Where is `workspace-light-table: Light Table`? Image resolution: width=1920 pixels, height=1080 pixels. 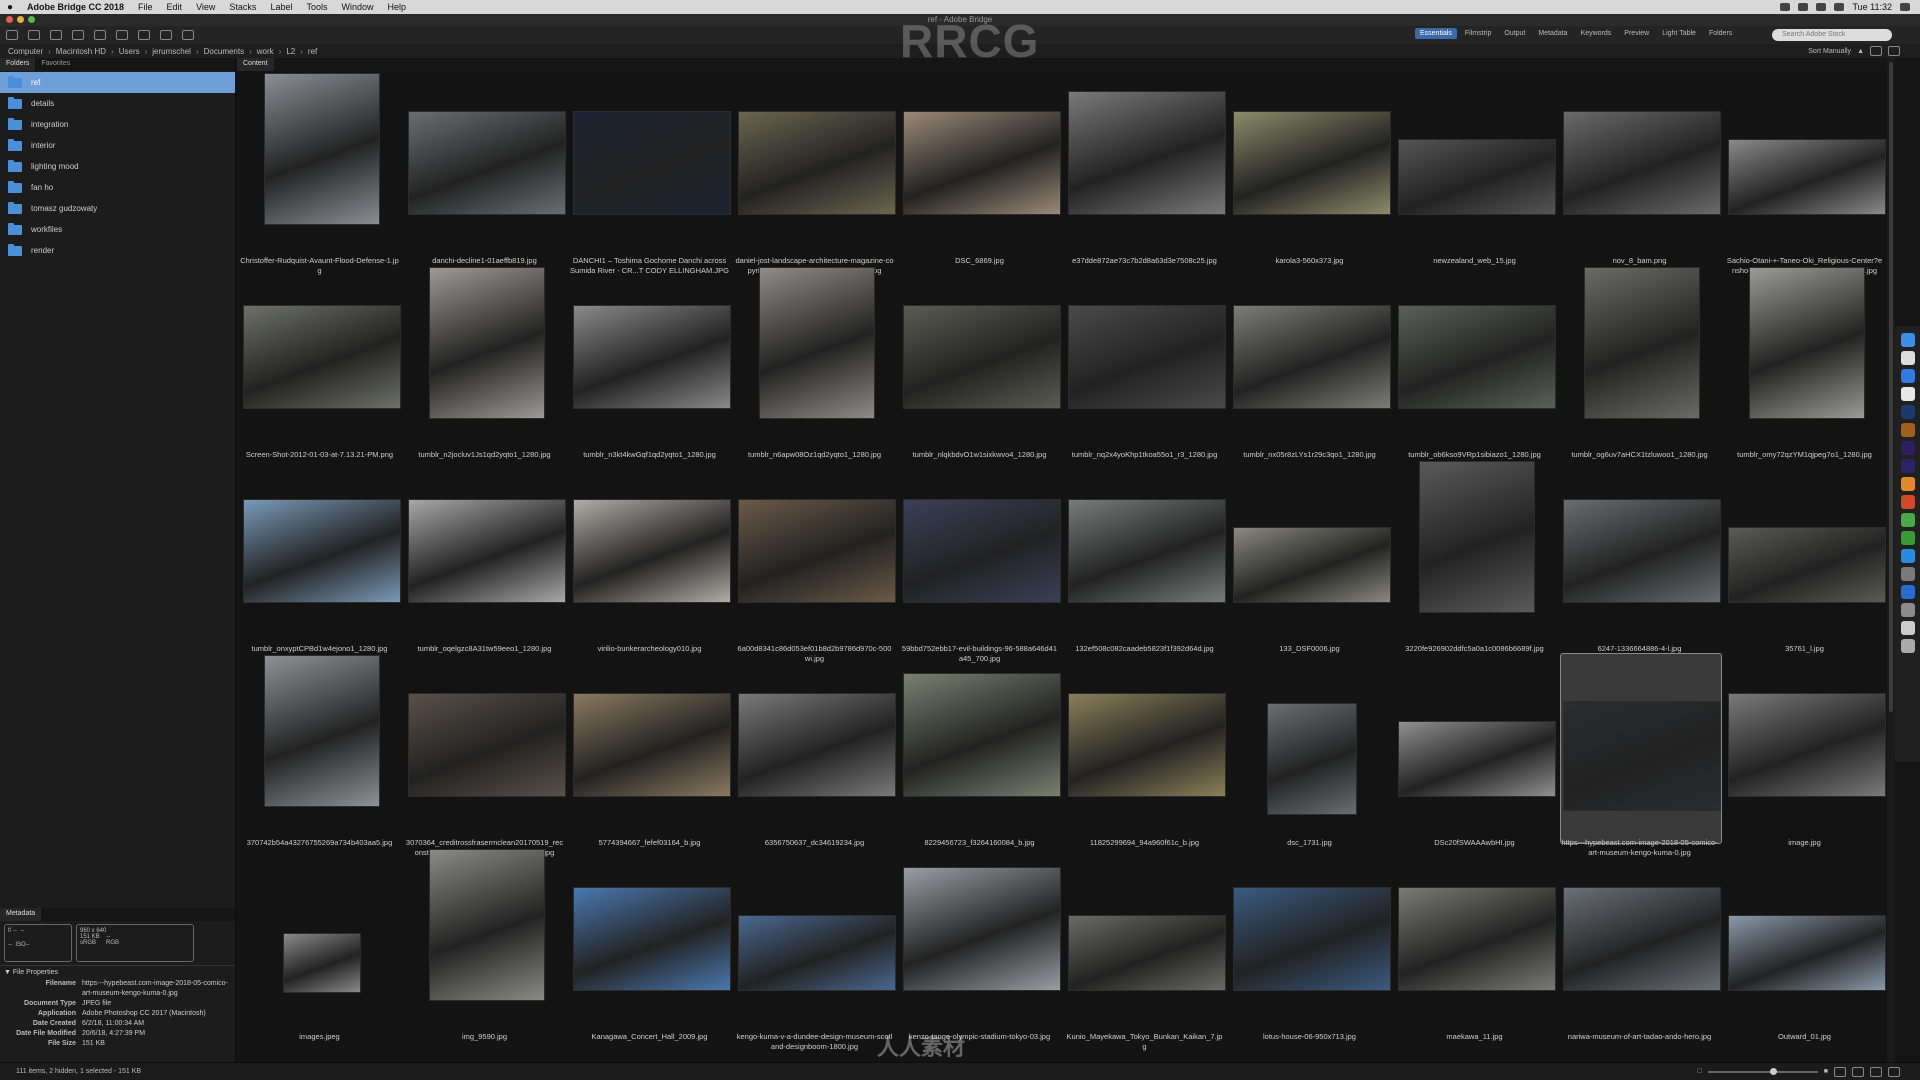
workspace-light-table: Light Table is located at coordinates (1679, 33).